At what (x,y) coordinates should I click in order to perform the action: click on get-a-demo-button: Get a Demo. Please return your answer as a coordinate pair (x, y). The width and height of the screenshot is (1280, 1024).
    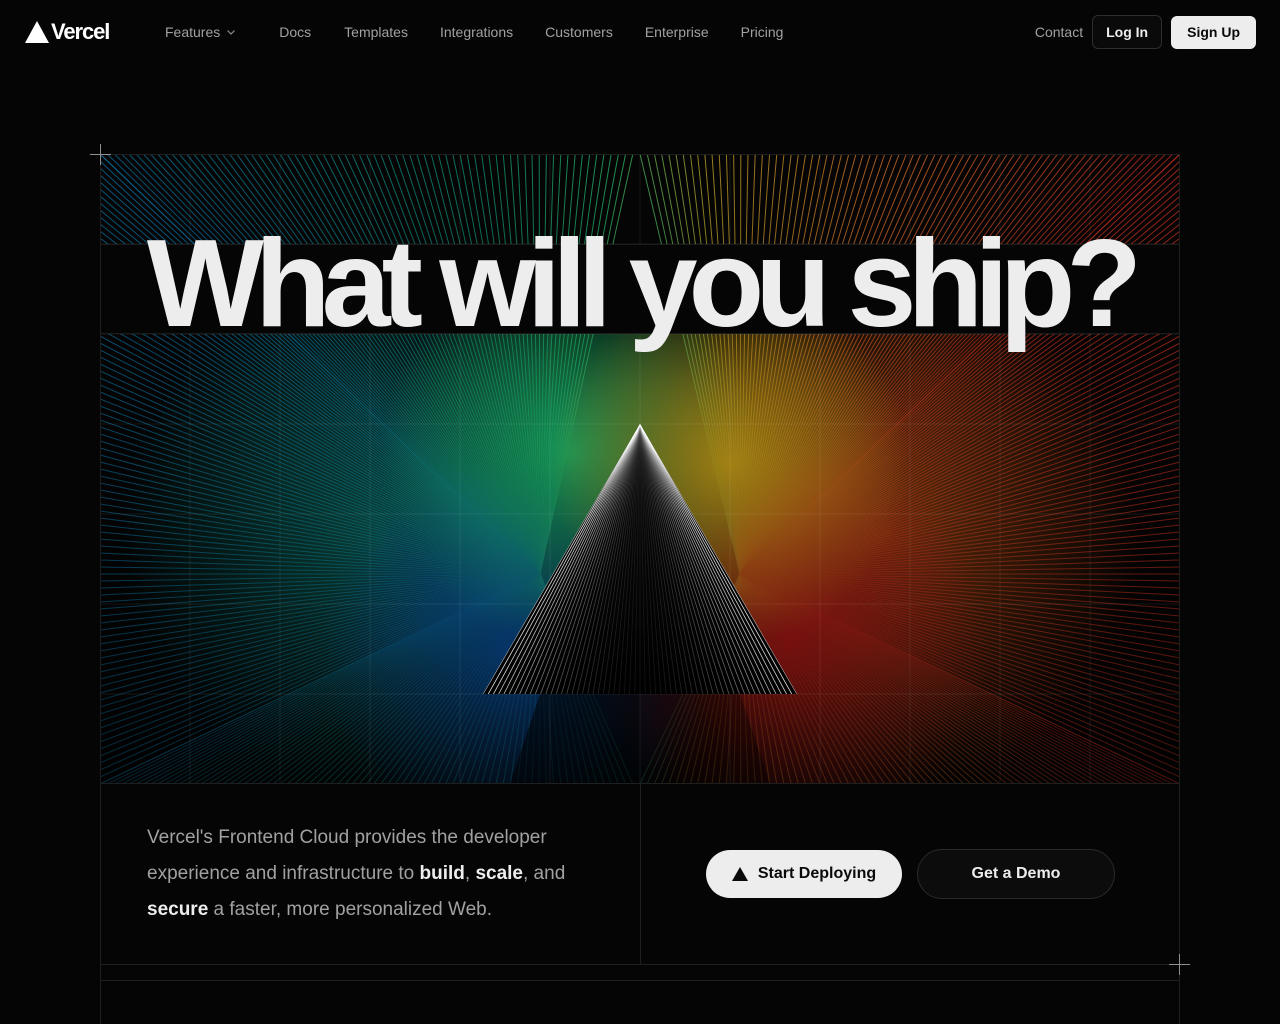
    Looking at the image, I should click on (1016, 874).